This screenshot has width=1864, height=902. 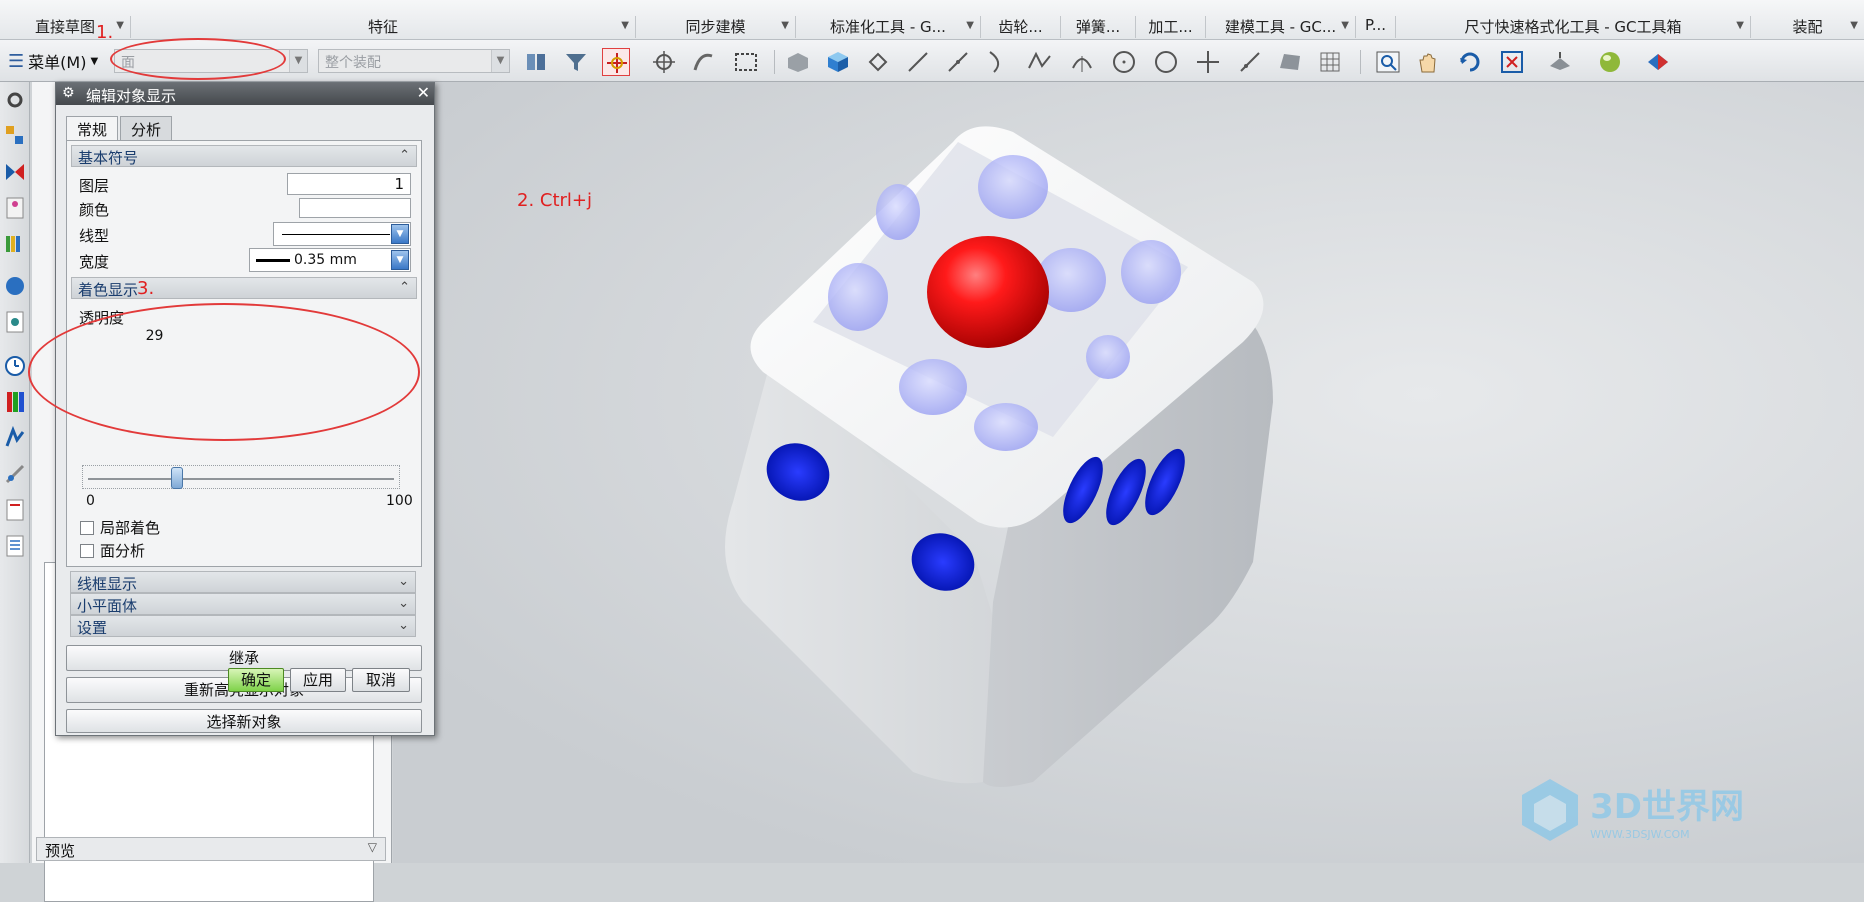 I want to click on dialog-title-bar: ⚙ 编辑对象显示 ✕, so click(x=245, y=94).